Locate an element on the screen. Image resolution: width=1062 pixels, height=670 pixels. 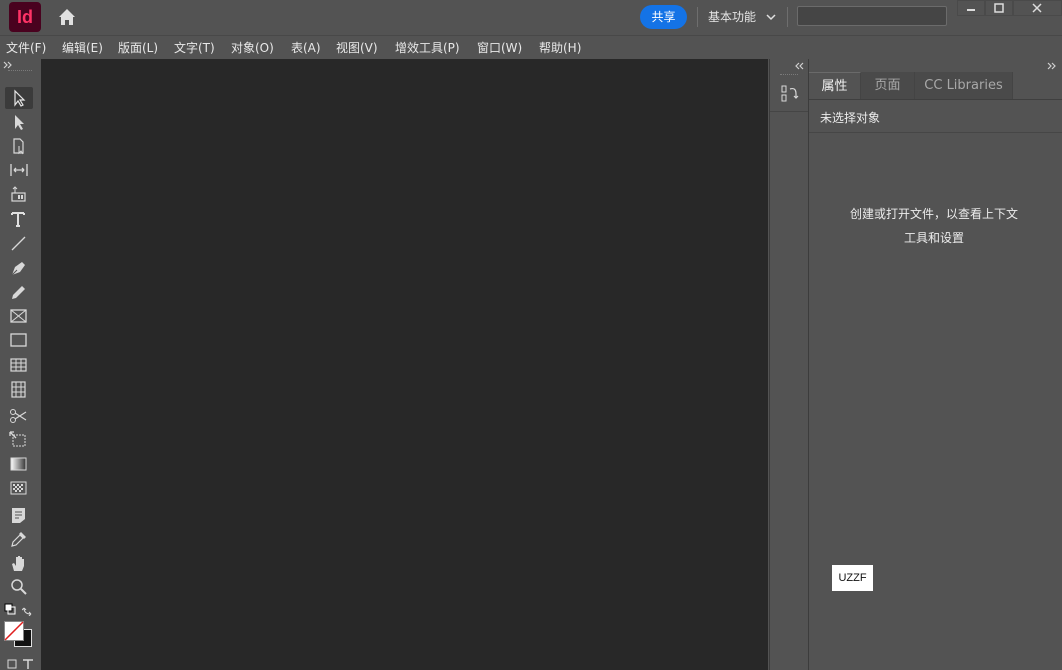
tab-properties: 属性 is located at coordinates (835, 85).